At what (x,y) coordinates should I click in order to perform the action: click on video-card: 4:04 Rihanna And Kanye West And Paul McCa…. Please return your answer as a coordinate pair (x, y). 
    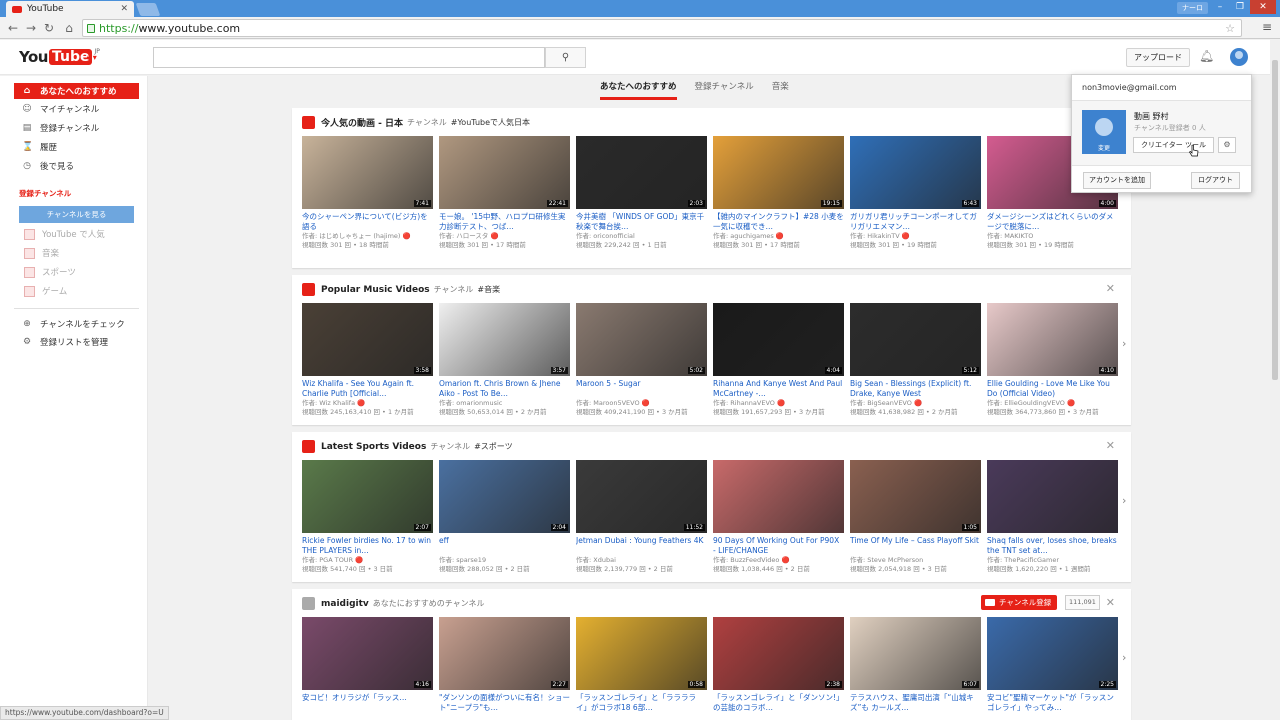
    Looking at the image, I should click on (778, 360).